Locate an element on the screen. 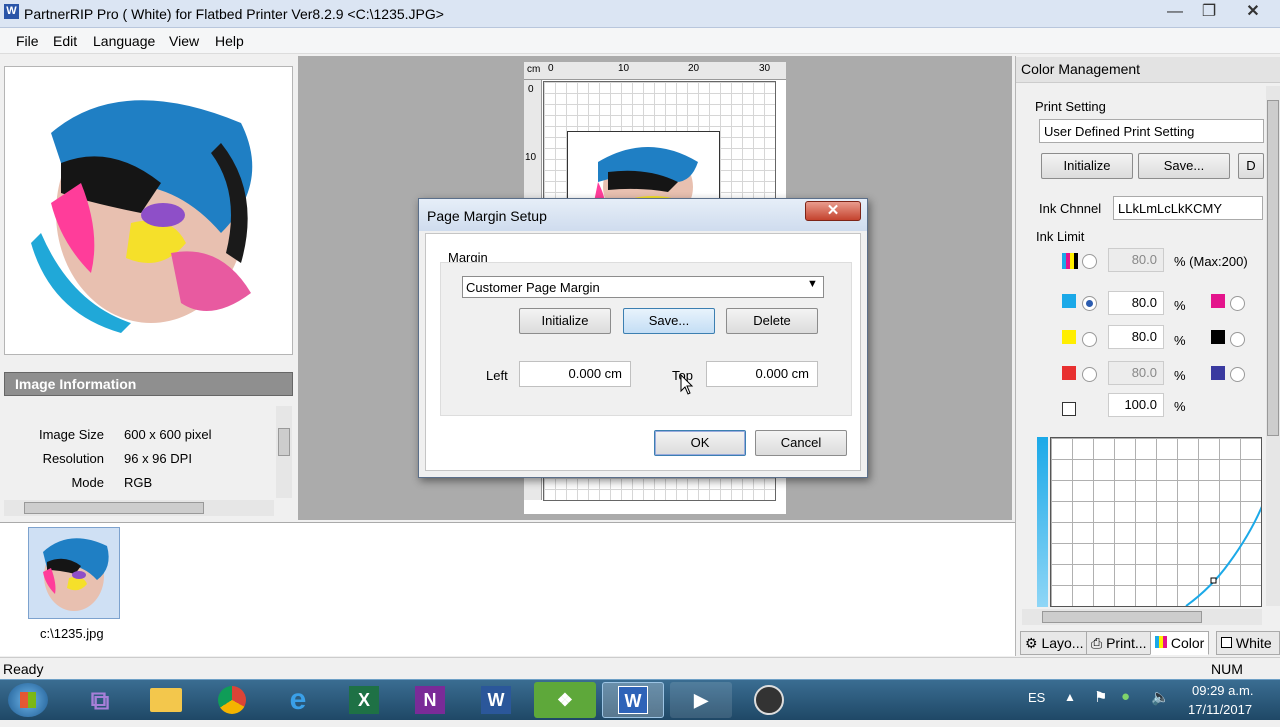  cyan-unit: % is located at coordinates (1180, 305).